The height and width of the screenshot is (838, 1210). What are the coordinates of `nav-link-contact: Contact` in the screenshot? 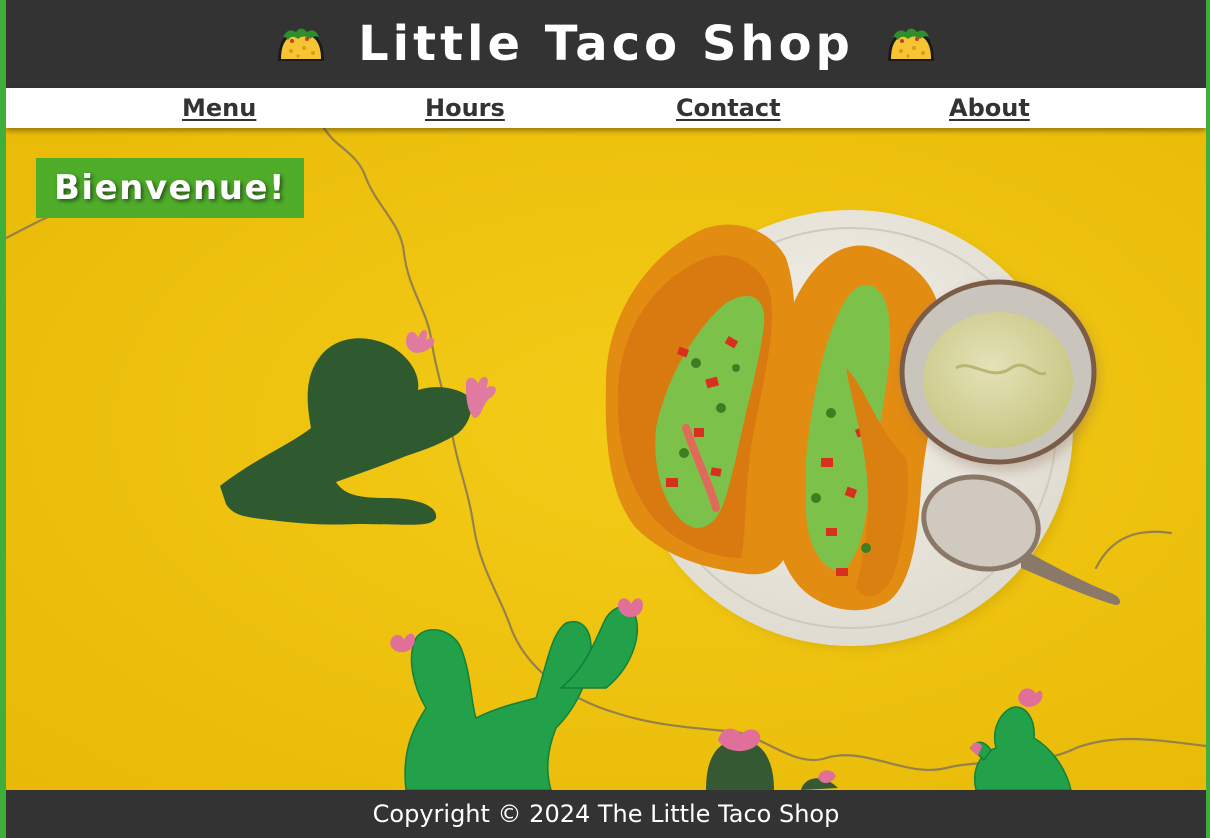 It's located at (728, 108).